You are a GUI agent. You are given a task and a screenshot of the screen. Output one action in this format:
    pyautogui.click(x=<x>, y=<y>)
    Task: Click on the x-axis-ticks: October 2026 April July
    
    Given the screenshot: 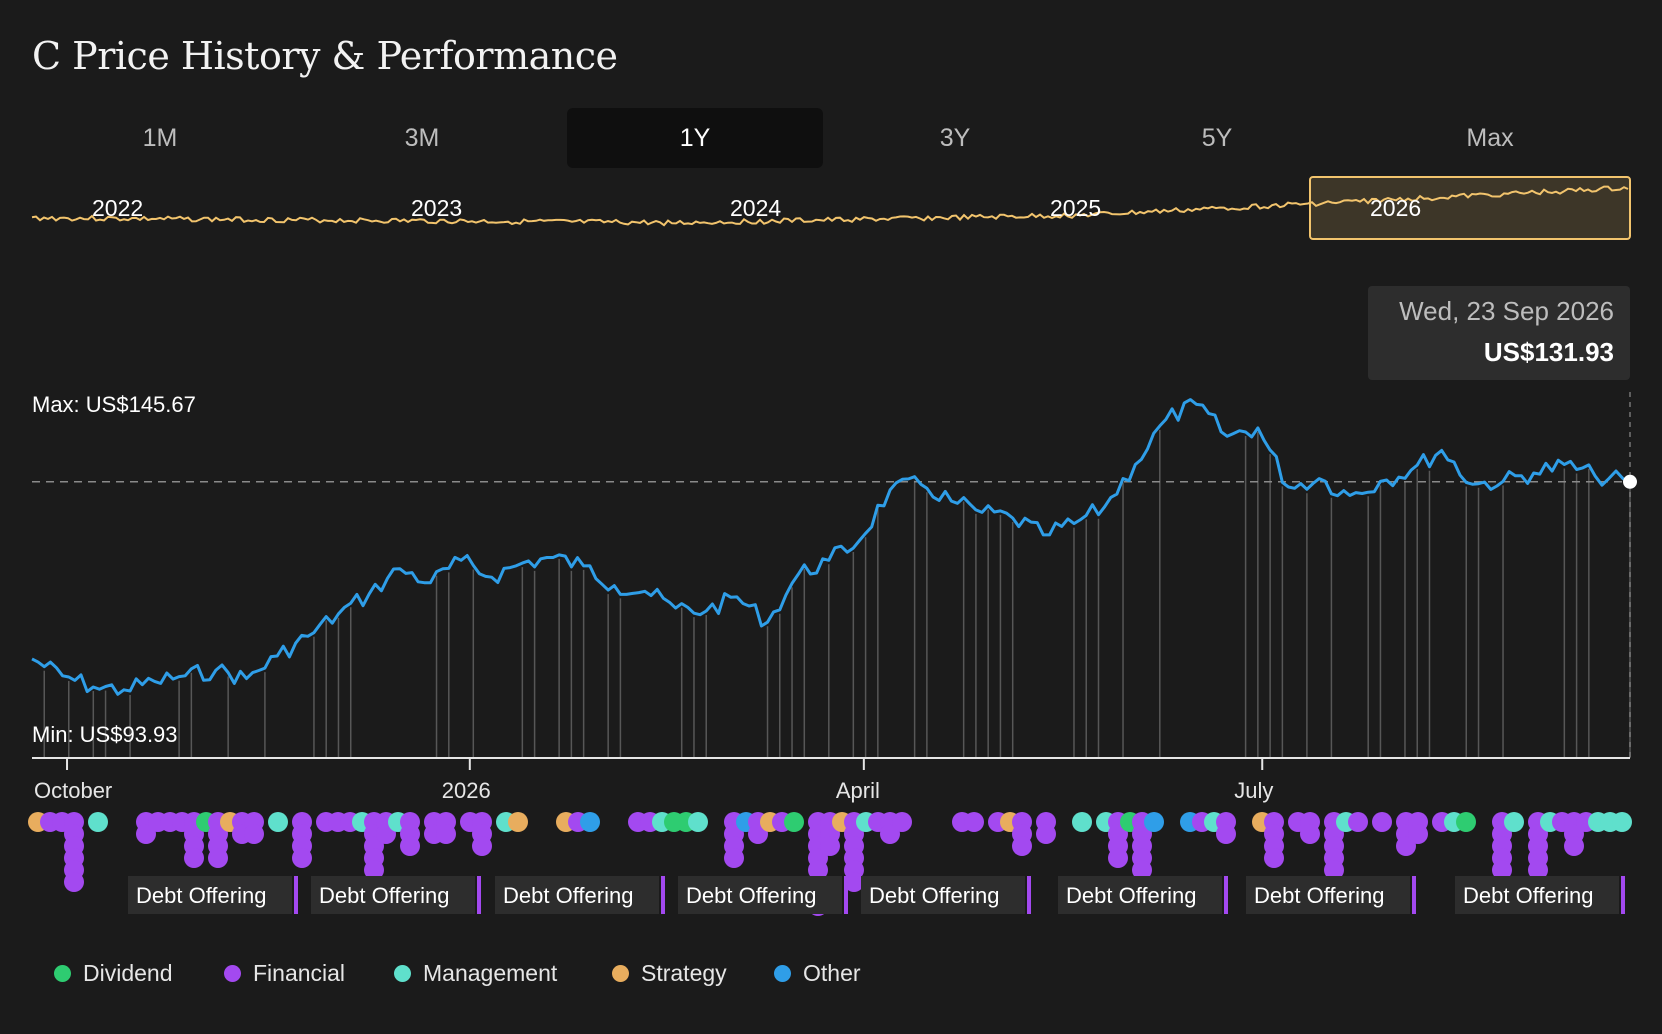 What is the action you would take?
    pyautogui.click(x=653, y=780)
    